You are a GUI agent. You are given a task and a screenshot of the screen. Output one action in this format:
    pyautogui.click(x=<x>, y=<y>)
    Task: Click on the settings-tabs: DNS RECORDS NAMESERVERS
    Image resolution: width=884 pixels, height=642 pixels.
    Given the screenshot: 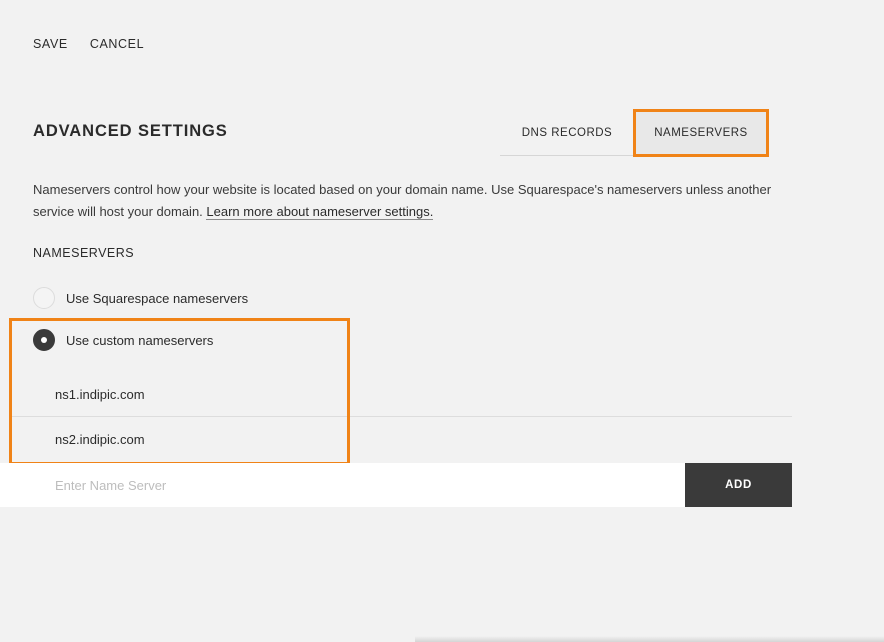 What is the action you would take?
    pyautogui.click(x=634, y=133)
    